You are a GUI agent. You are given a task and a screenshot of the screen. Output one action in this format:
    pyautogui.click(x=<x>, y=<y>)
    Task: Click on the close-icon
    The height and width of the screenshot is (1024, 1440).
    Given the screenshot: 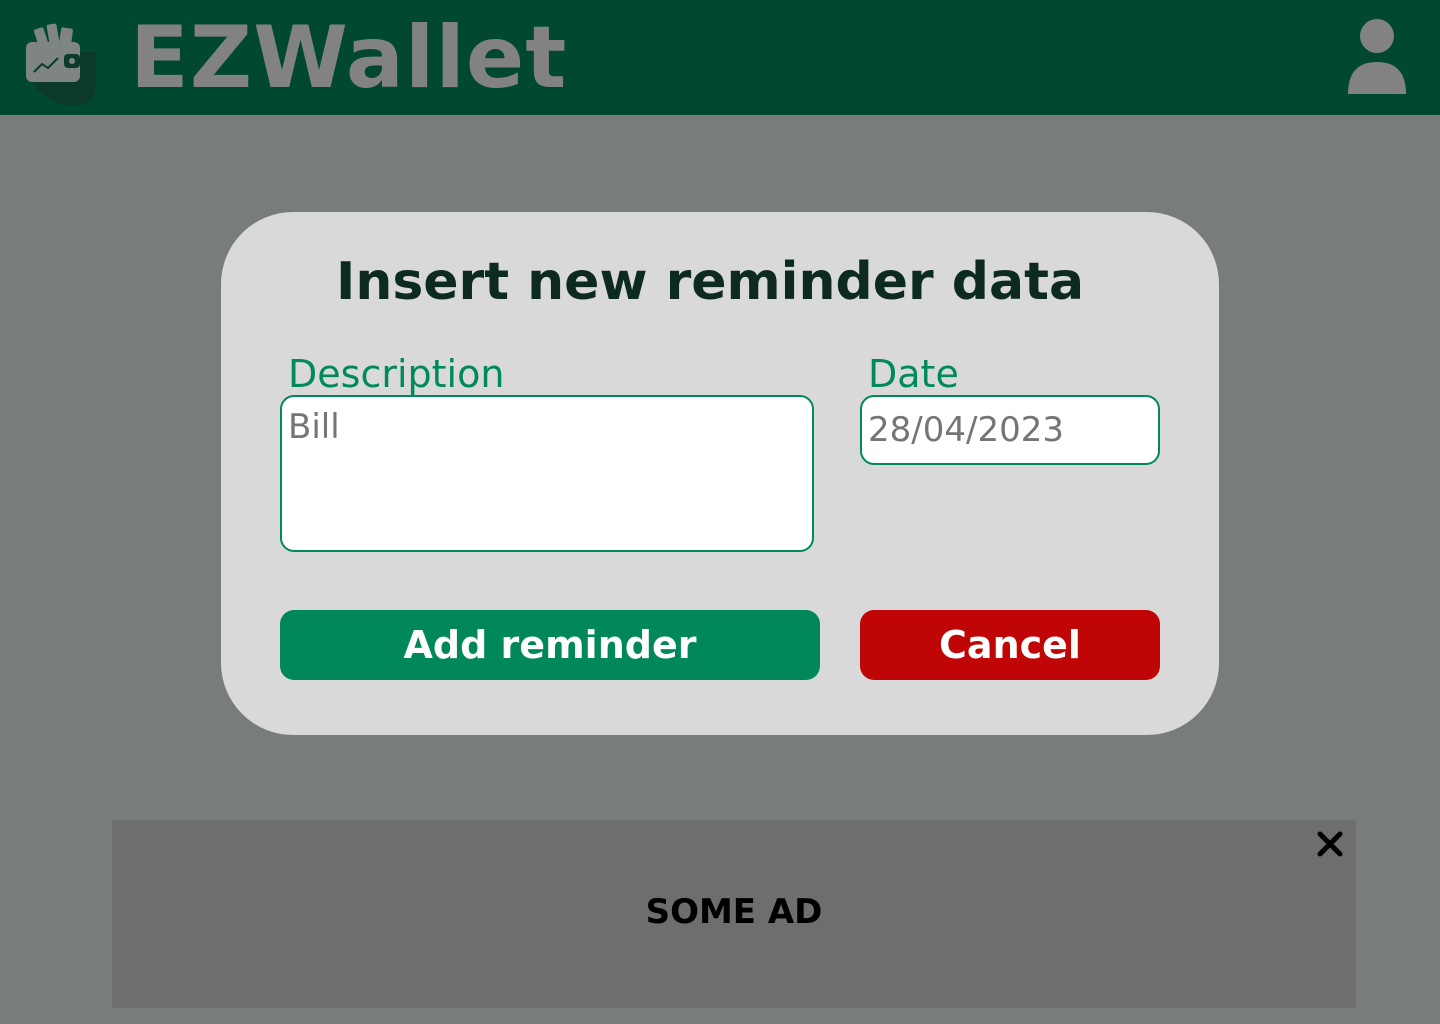 What is the action you would take?
    pyautogui.click(x=1330, y=844)
    